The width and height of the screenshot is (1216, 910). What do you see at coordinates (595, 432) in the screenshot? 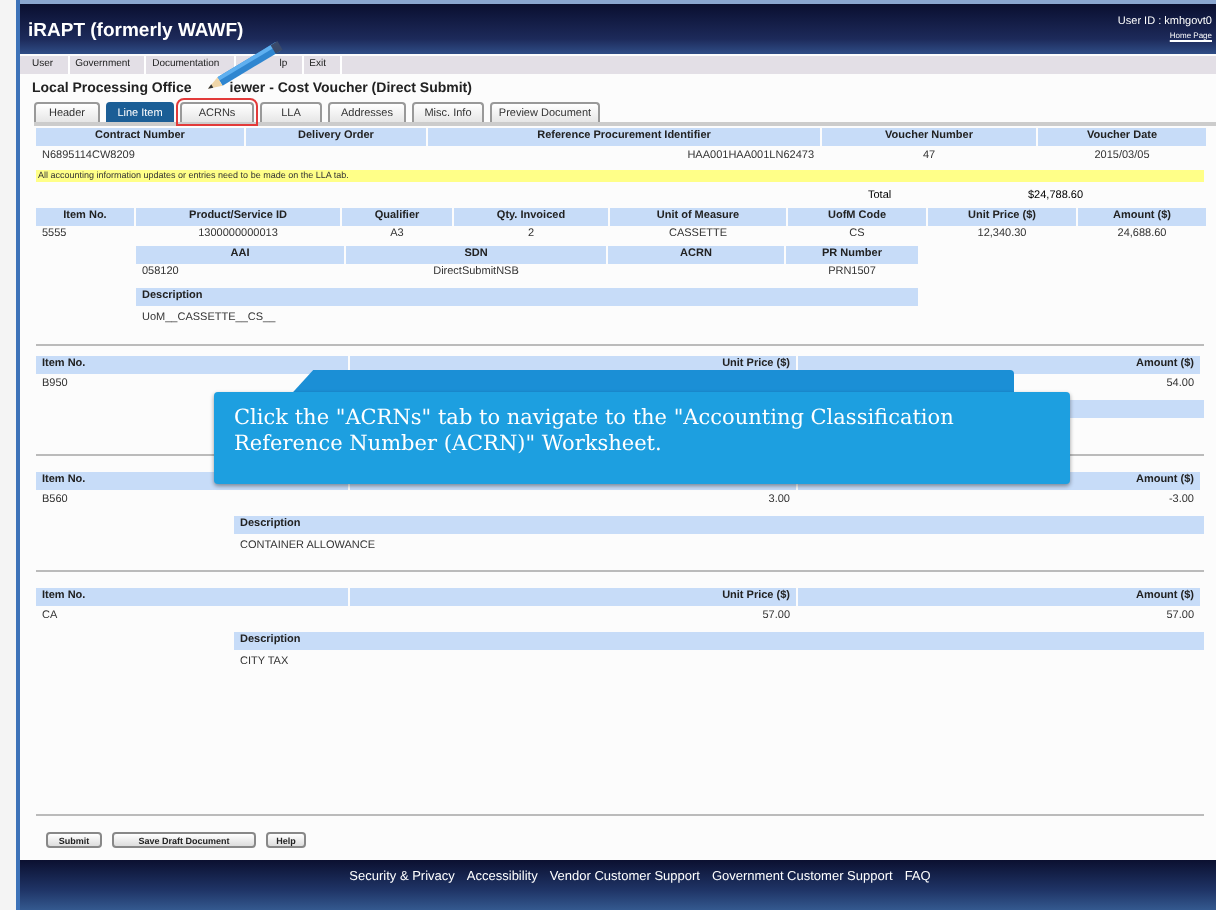
I see `callout-text: Click the "ACRNs" tab to navigate to the "Accounting Classification Reference Number (ACRN)" Worksheet.` at bounding box center [595, 432].